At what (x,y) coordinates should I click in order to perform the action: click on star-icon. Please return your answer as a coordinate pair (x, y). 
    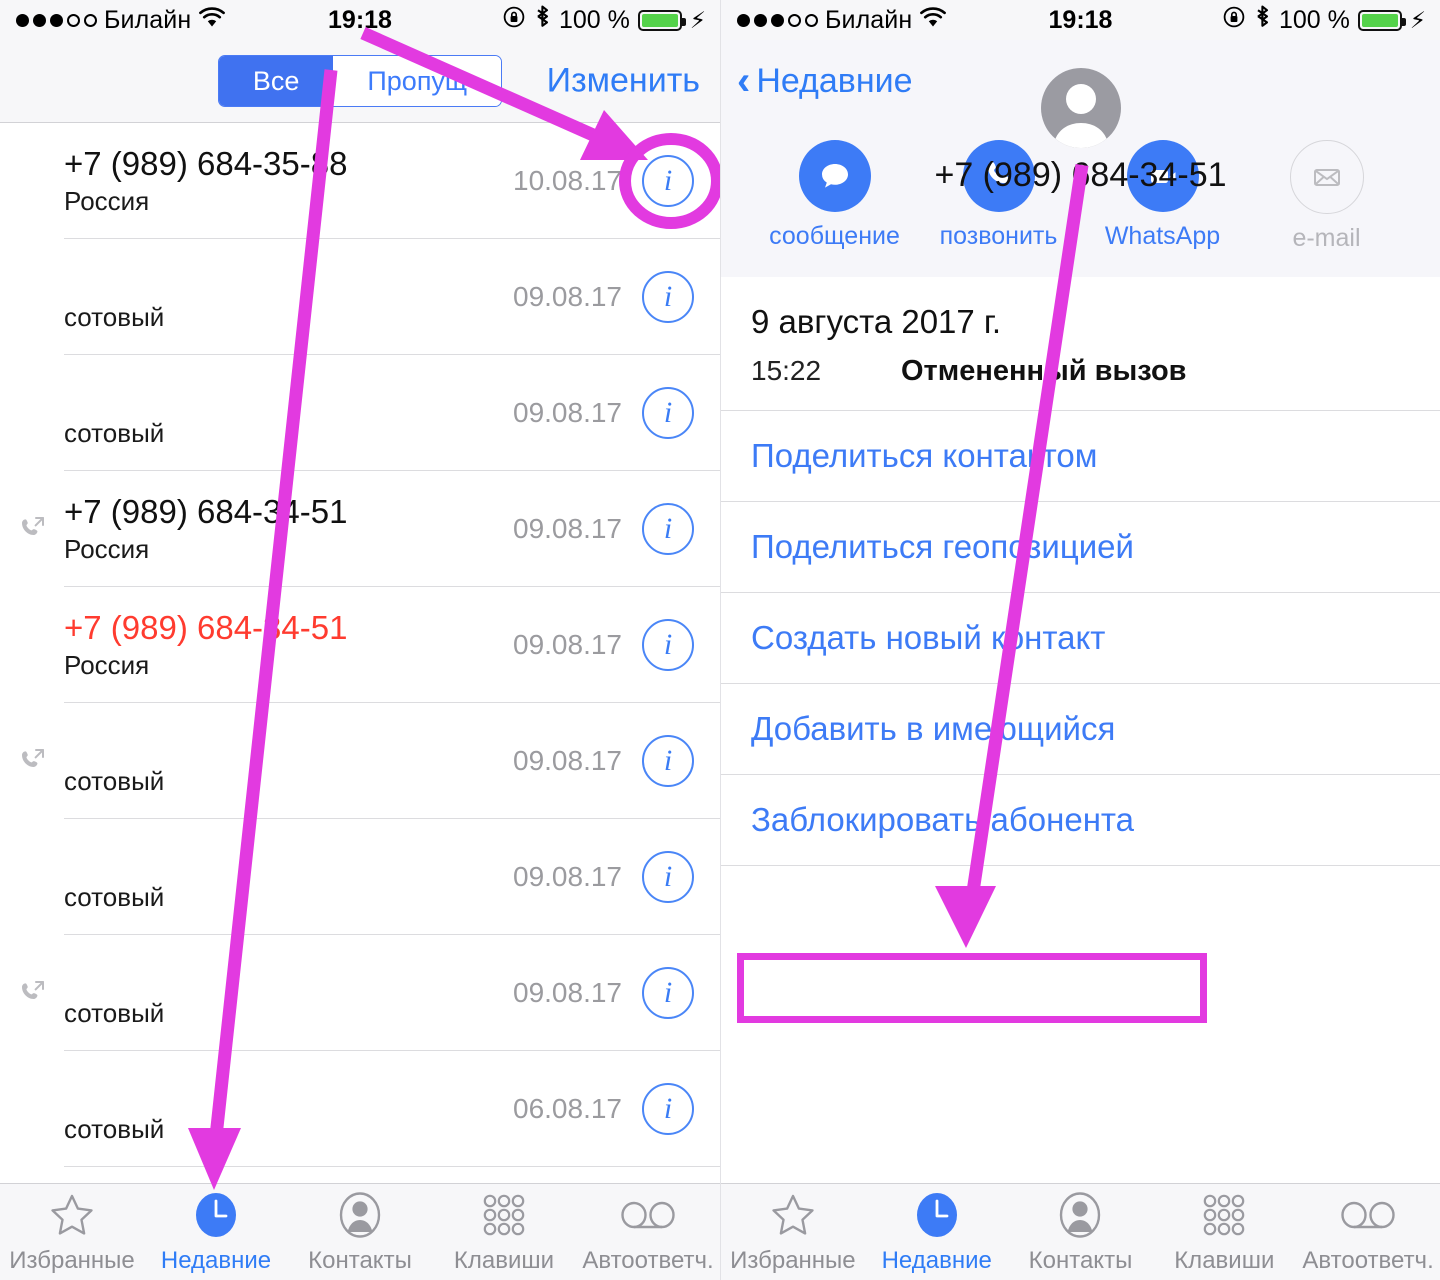
    Looking at the image, I should click on (793, 1215).